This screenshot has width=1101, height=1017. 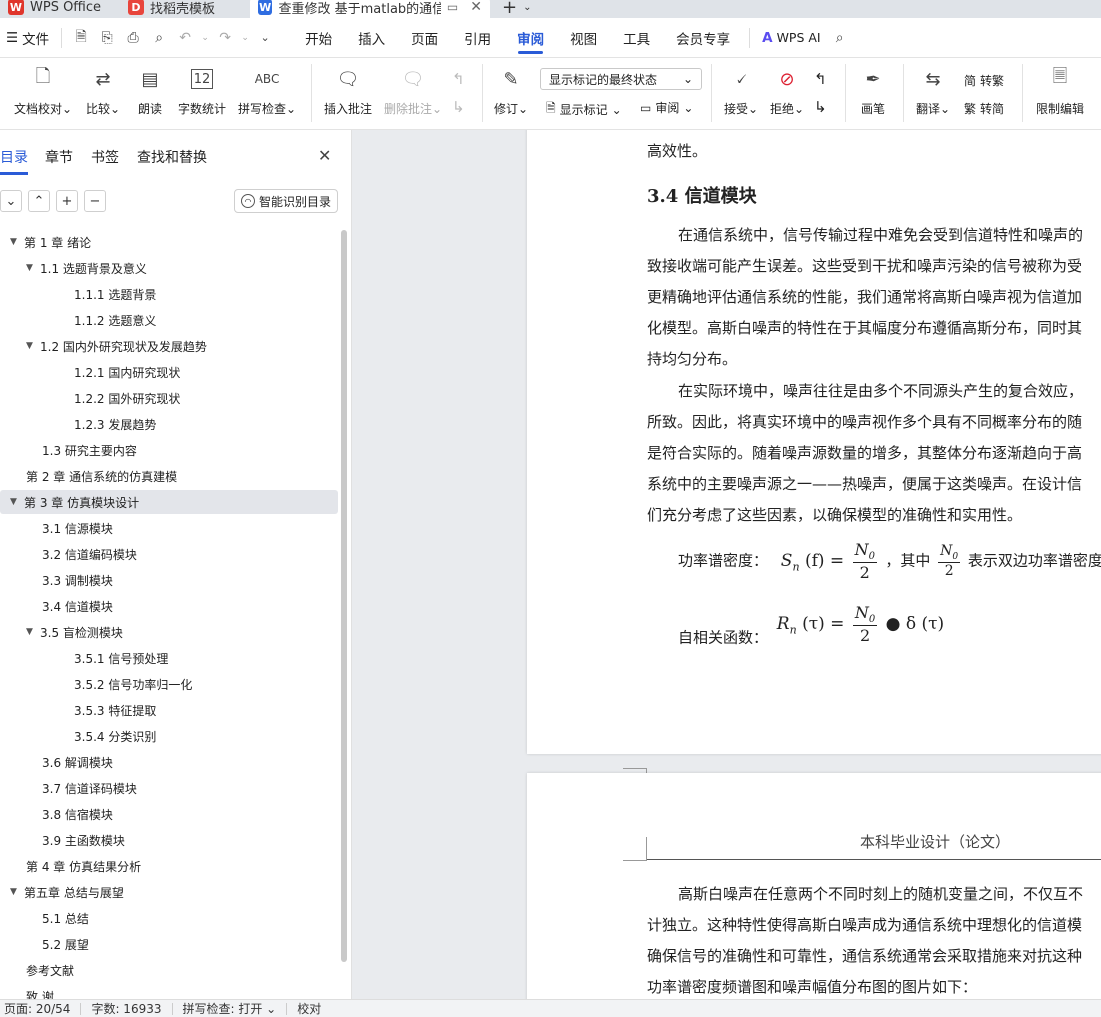 What do you see at coordinates (107, 424) in the screenshot?
I see `toc-item: 1.2.3 发展趋势` at bounding box center [107, 424].